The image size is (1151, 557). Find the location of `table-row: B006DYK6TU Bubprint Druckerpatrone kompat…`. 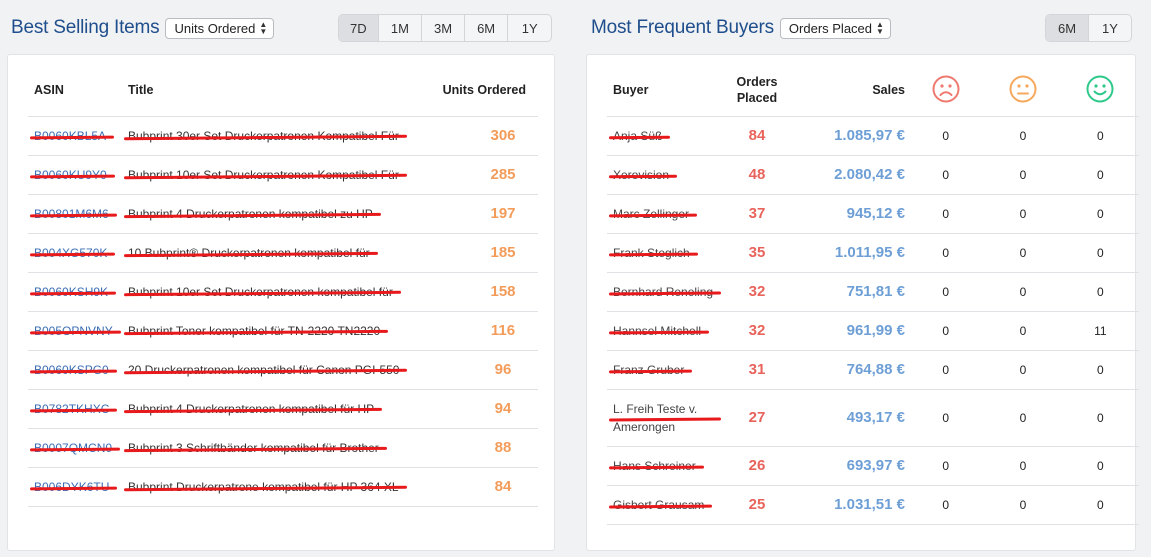

table-row: B006DYK6TU Bubprint Druckerpatrone kompat… is located at coordinates (283, 486).